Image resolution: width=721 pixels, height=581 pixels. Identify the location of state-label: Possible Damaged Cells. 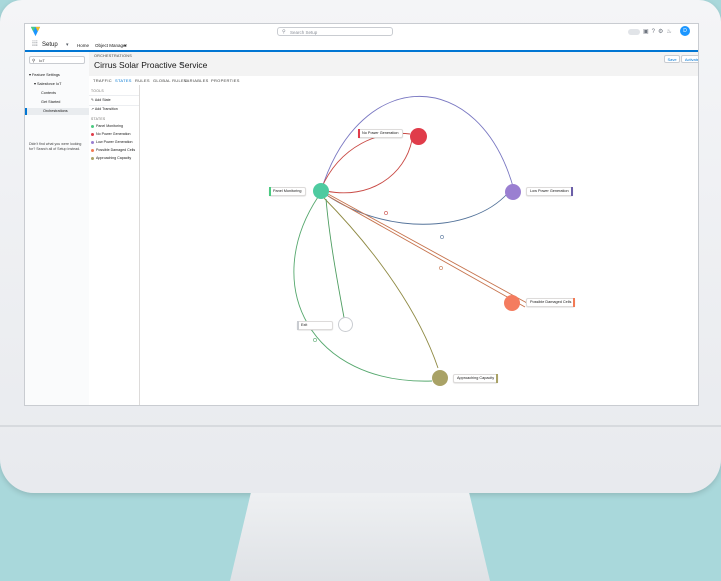
(116, 150).